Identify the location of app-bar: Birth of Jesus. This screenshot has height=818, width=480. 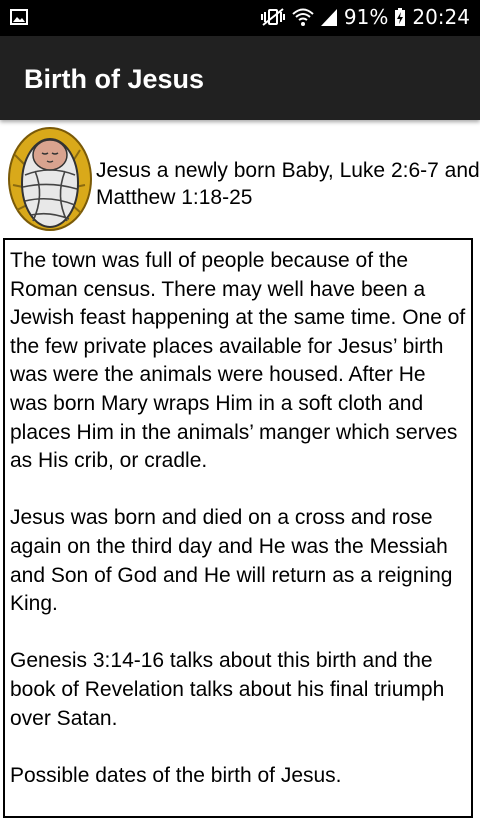
(240, 78).